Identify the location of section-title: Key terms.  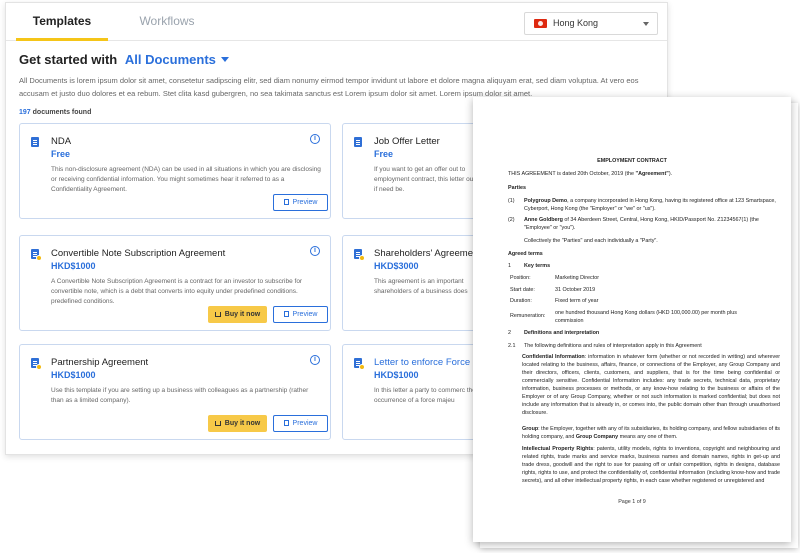
(537, 266).